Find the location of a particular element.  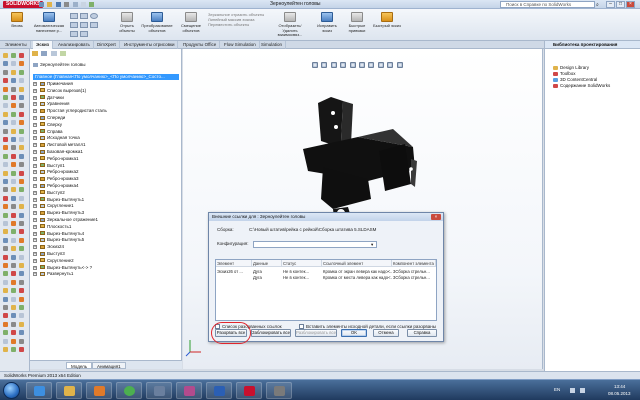

zoom-area-icon is located at coordinates (324, 65).